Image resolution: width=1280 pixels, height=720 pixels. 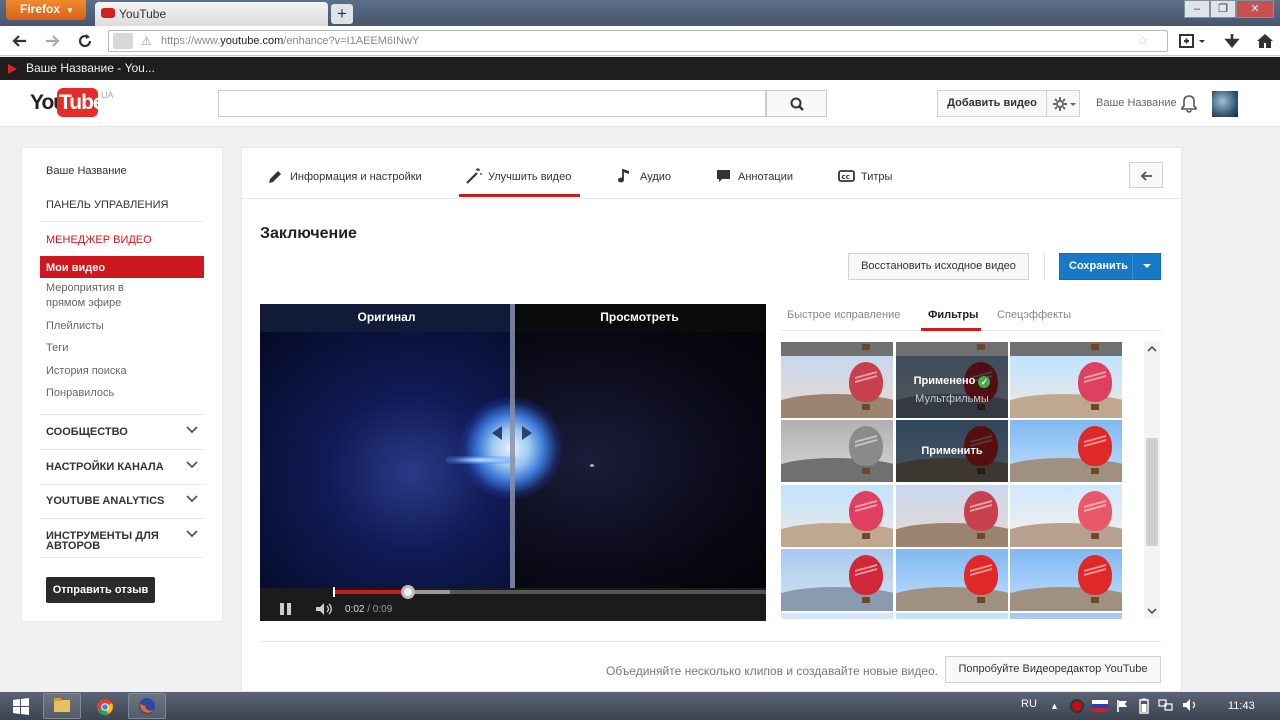 What do you see at coordinates (99, 240) in the screenshot?
I see `sidebar-item-video-manager: МЕНЕДЖЕР ВИДЕО` at bounding box center [99, 240].